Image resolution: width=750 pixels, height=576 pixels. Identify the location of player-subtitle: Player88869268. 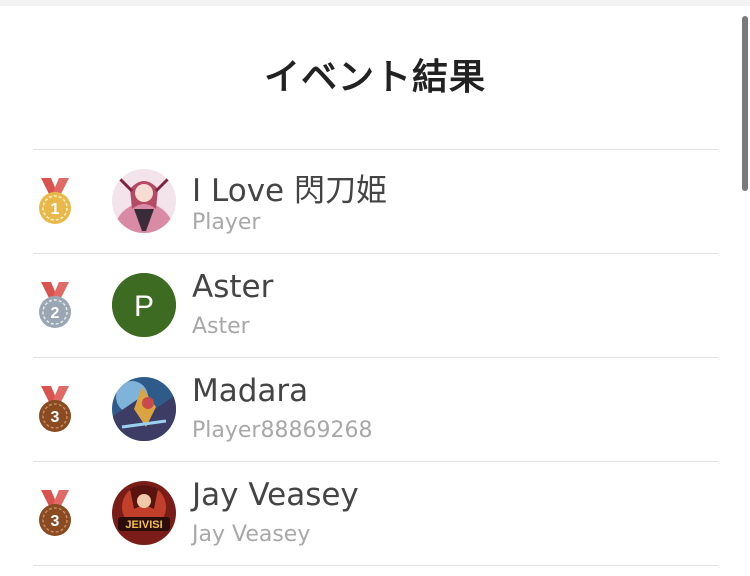
(282, 430).